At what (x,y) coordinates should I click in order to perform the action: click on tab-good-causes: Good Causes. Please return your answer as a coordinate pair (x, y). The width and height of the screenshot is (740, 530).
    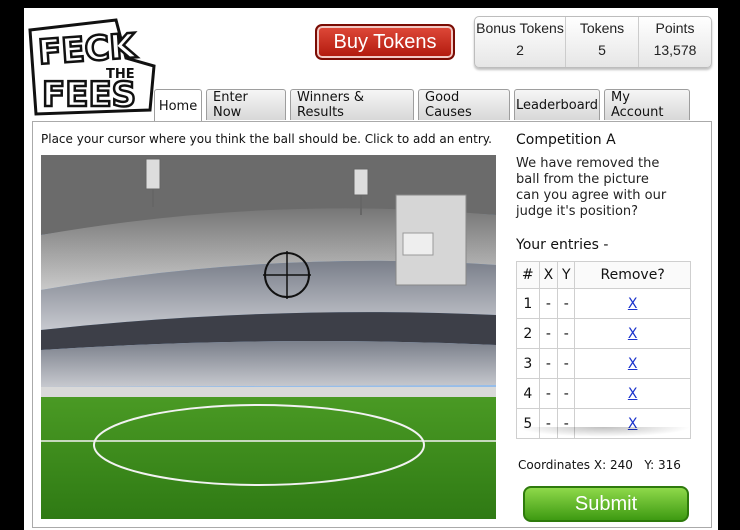
    Looking at the image, I should click on (464, 104).